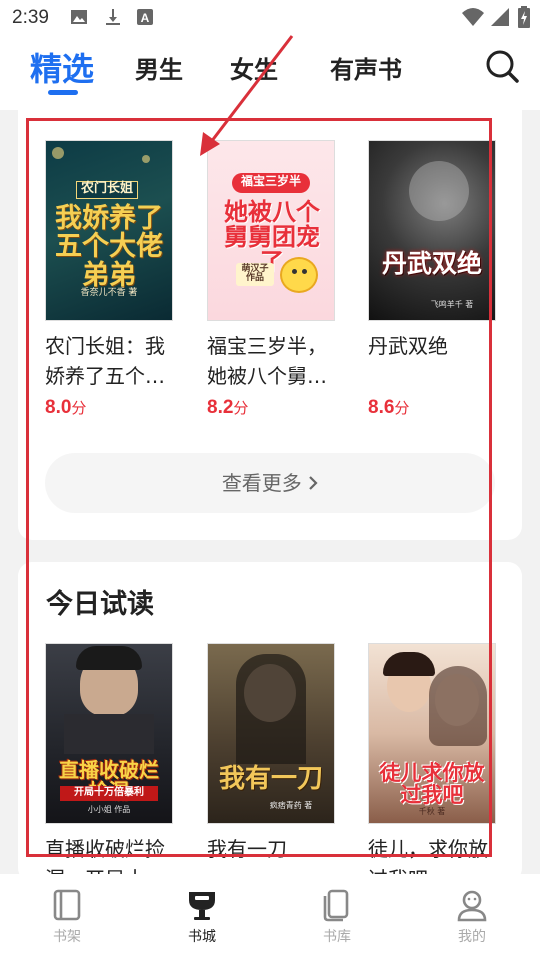  Describe the element at coordinates (500, 17) in the screenshot. I see `signal-icon` at that location.